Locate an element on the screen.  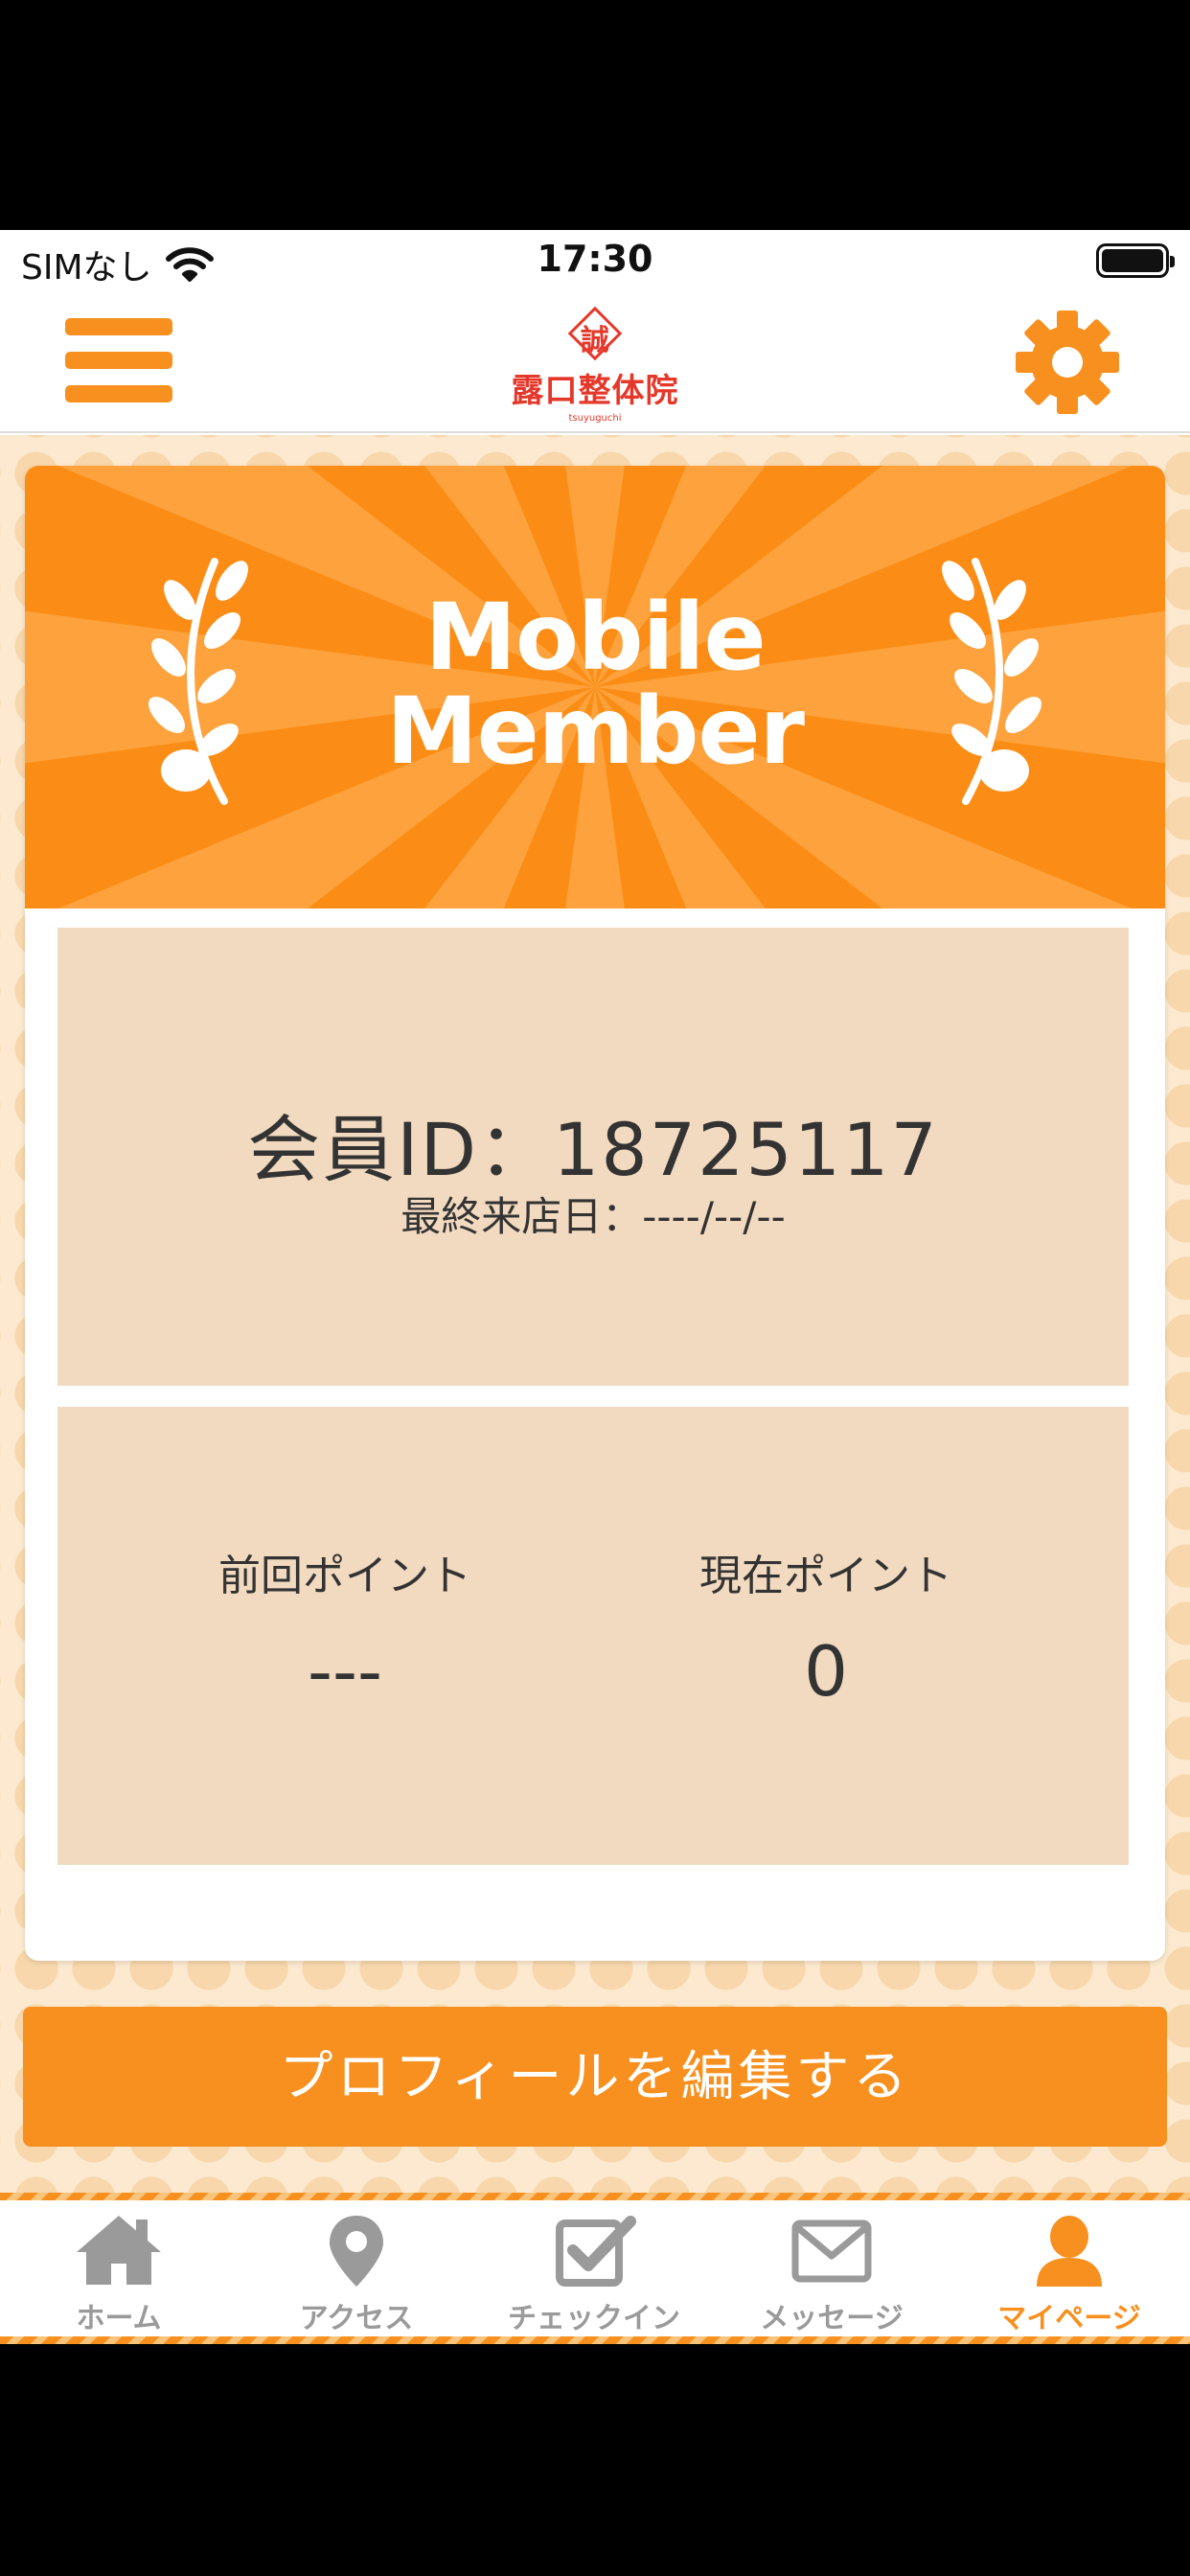
logo-mark: 誠 is located at coordinates (595, 333).